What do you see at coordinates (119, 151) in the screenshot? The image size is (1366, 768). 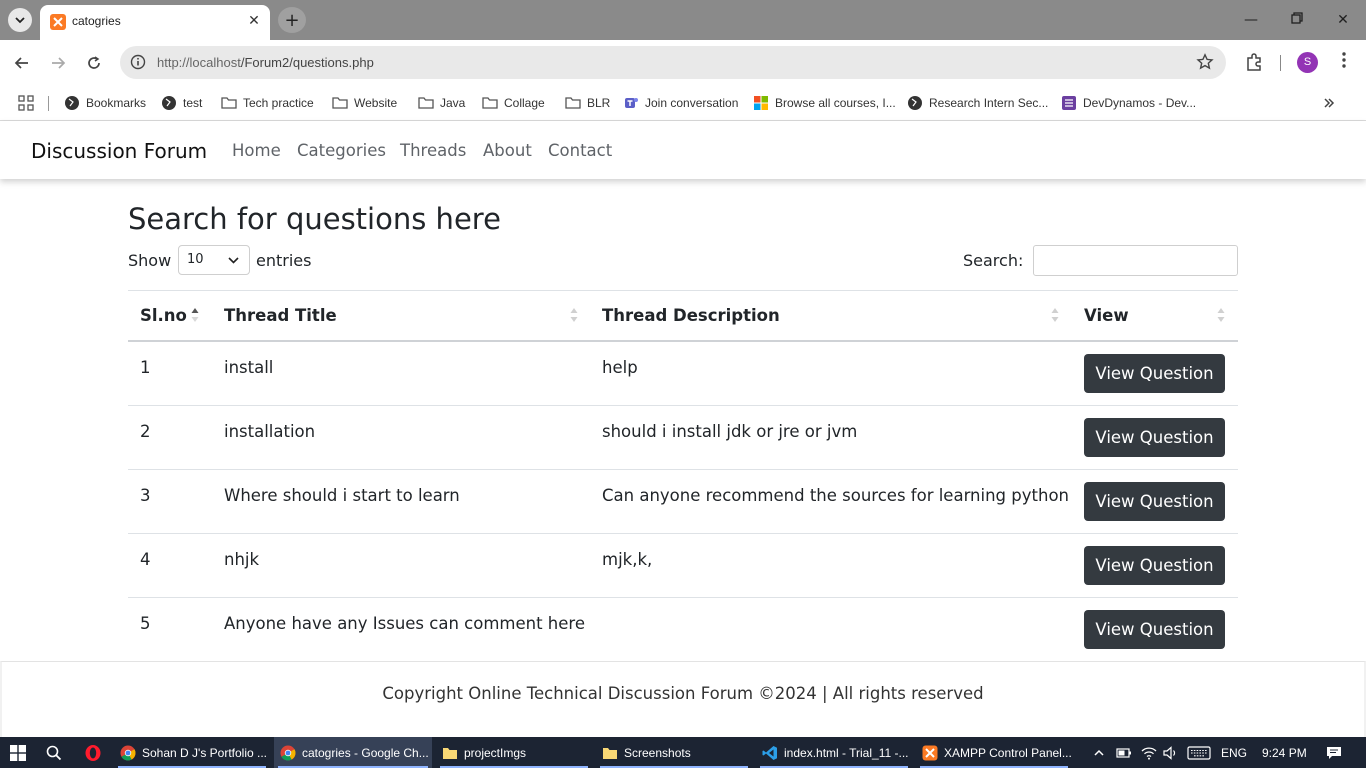 I see `navbar-brand: Discussion Forum` at bounding box center [119, 151].